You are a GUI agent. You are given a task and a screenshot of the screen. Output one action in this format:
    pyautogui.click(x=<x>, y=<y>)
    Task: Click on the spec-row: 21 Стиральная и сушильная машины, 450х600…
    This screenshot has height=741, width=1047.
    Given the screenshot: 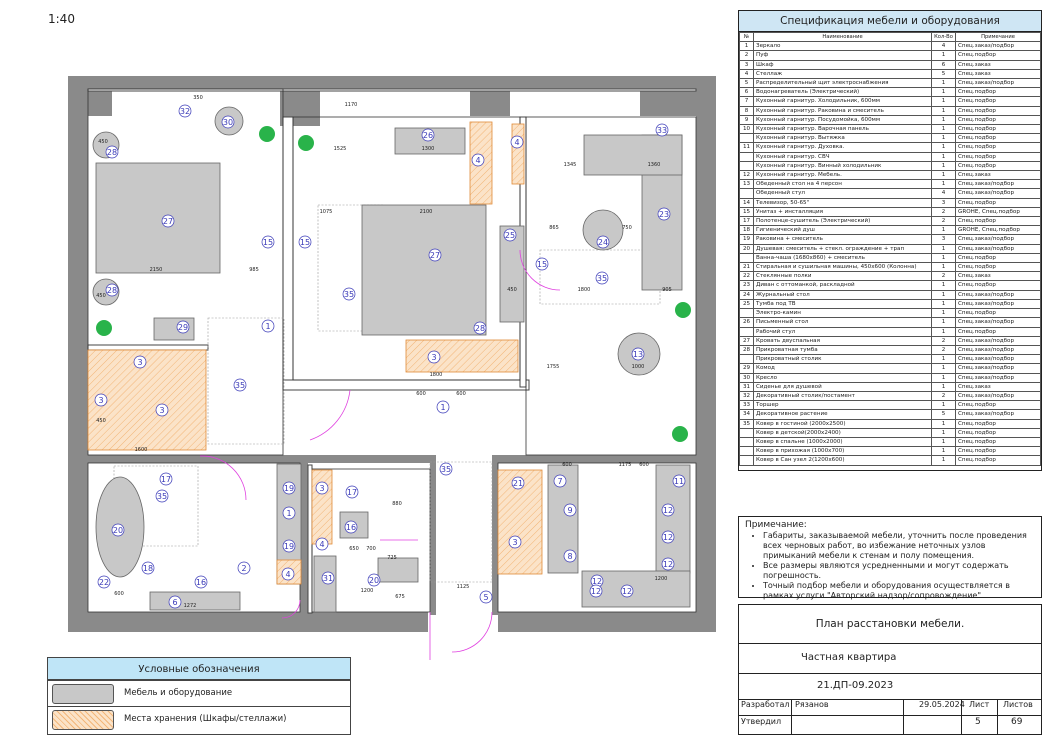 What is the action you would take?
    pyautogui.click(x=890, y=267)
    